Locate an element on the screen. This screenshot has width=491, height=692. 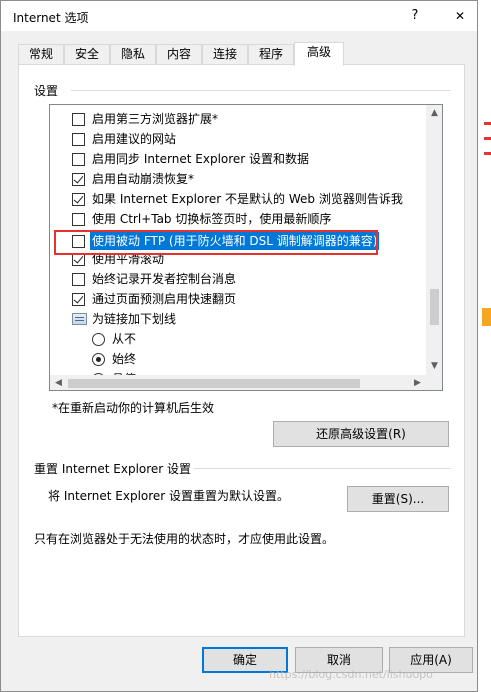
vertical-scroll-thumb is located at coordinates (434, 307).